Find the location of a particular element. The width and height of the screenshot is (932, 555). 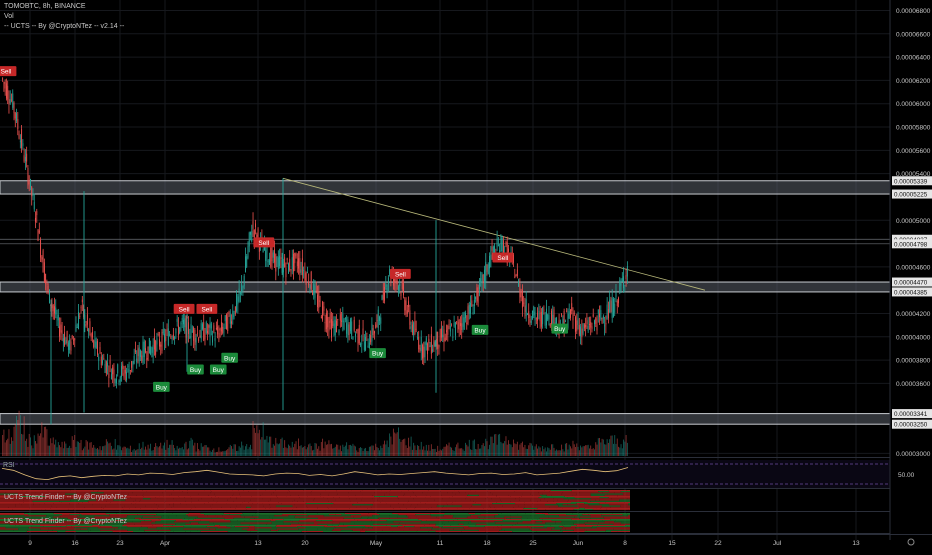

symbol-line: TOMOBTC, 8h, BINANCE is located at coordinates (64, 7).